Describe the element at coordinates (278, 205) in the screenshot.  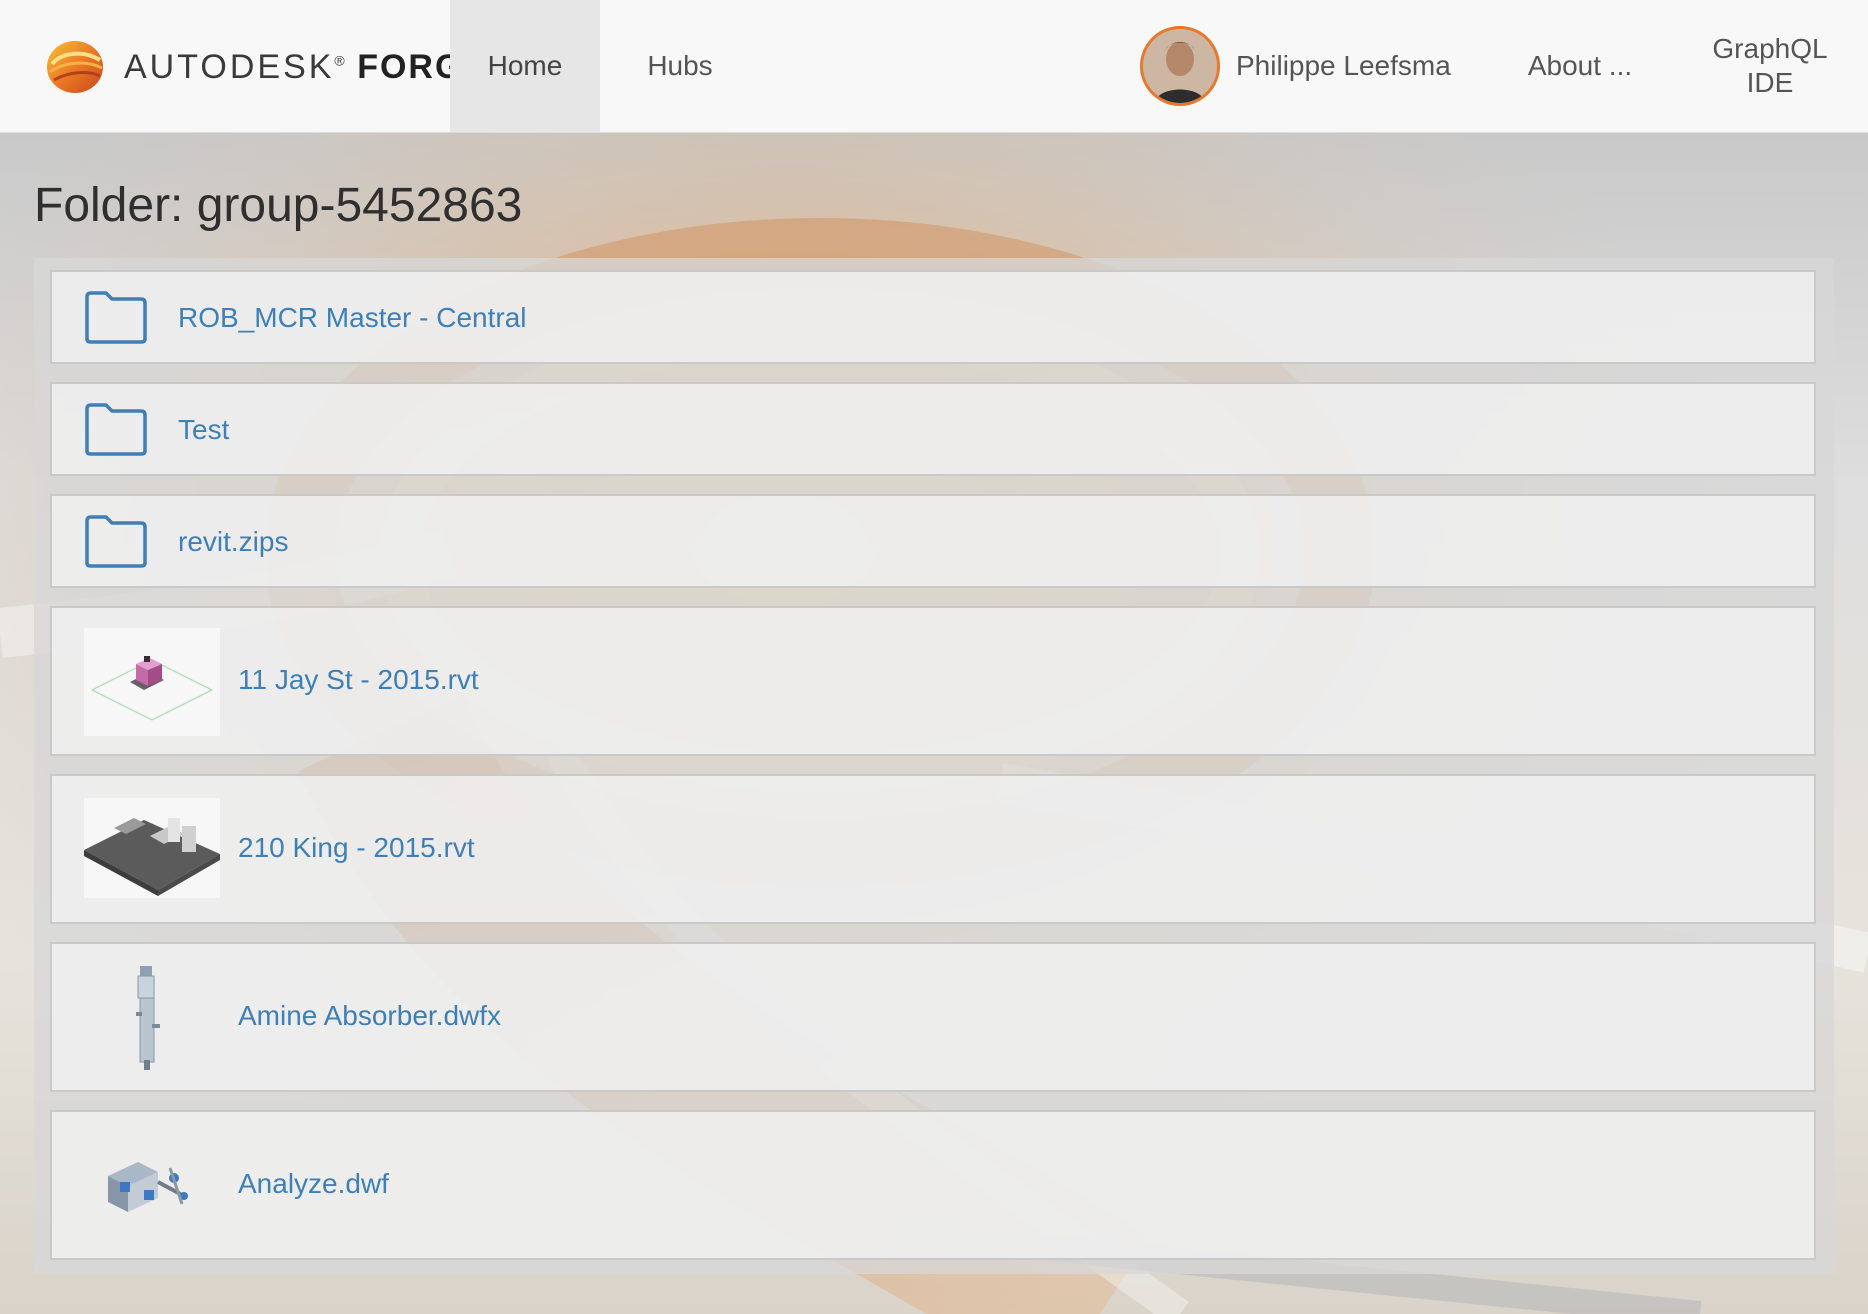
I see `page-title: Folder: group-5452863` at that location.